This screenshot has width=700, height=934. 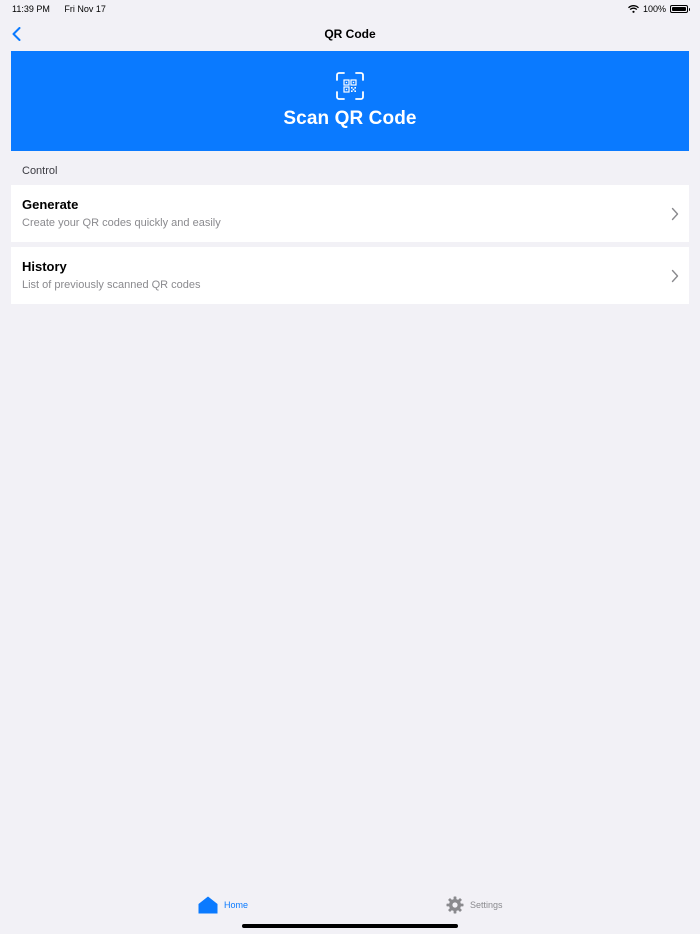 I want to click on status-right: 100%, so click(x=659, y=9).